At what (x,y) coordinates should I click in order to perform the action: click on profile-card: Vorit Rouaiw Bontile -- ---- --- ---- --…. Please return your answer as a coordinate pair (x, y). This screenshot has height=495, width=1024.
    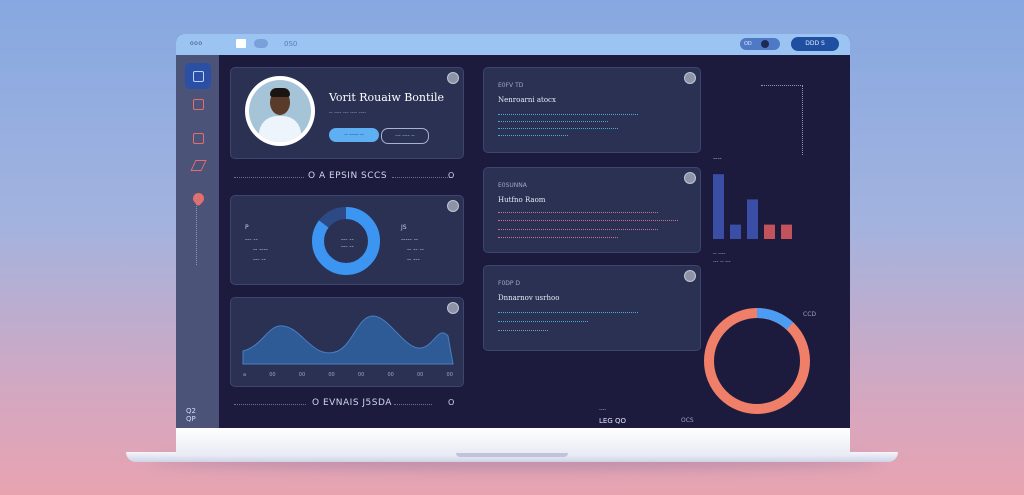
    Looking at the image, I should click on (347, 113).